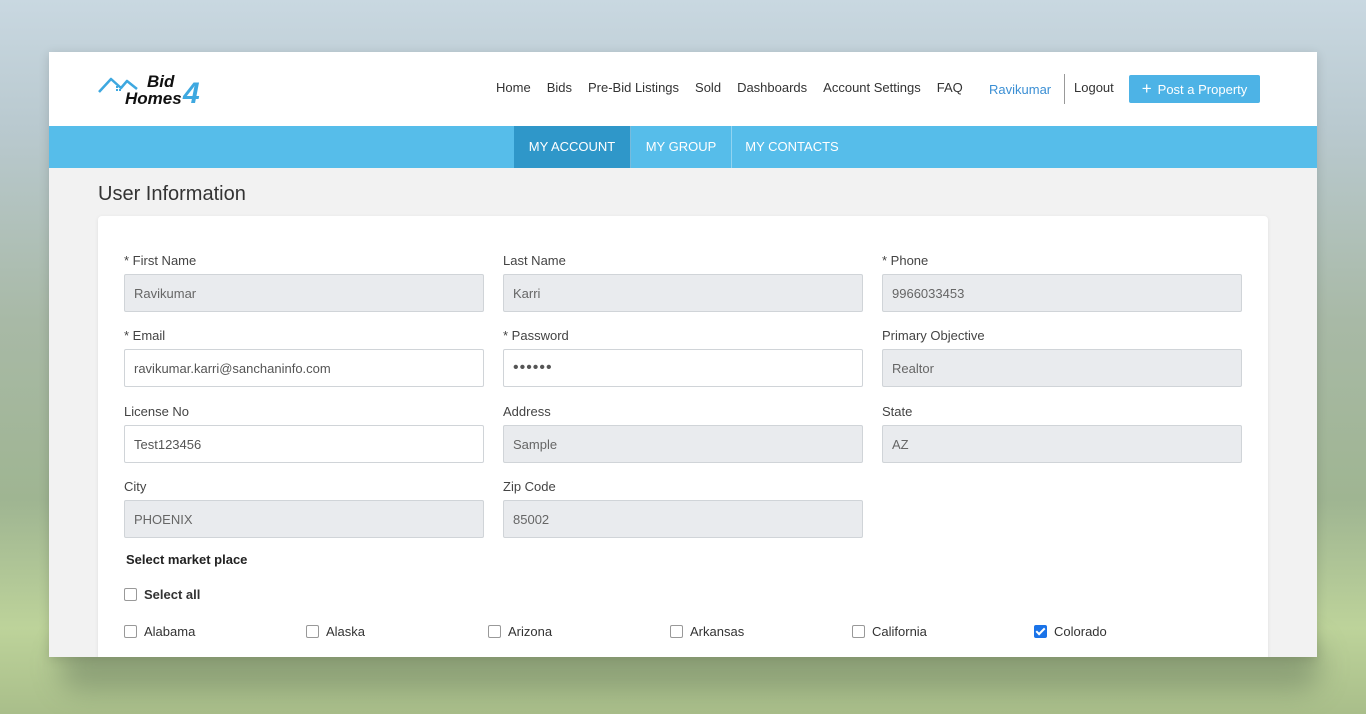  Describe the element at coordinates (534, 260) in the screenshot. I see `last-name-label: Last Name` at that location.